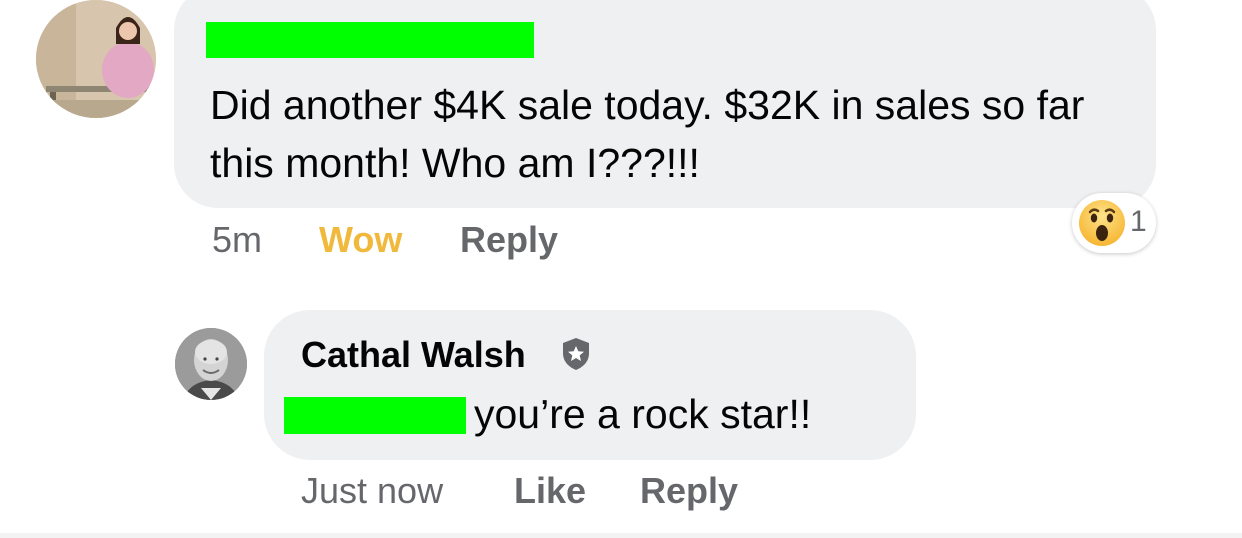  I want to click on reply-timestamp: Just now, so click(372, 491).